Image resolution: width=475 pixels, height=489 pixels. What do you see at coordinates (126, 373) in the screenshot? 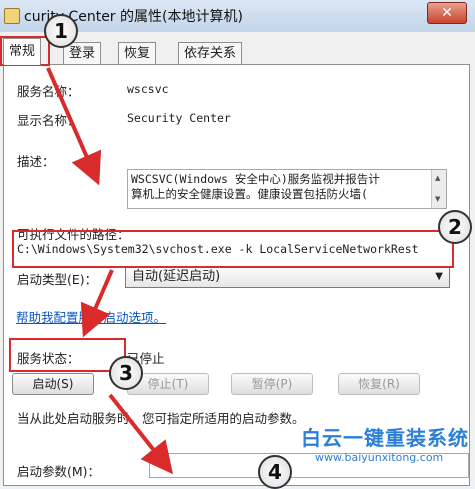
I see `step-marker-3: 3` at bounding box center [126, 373].